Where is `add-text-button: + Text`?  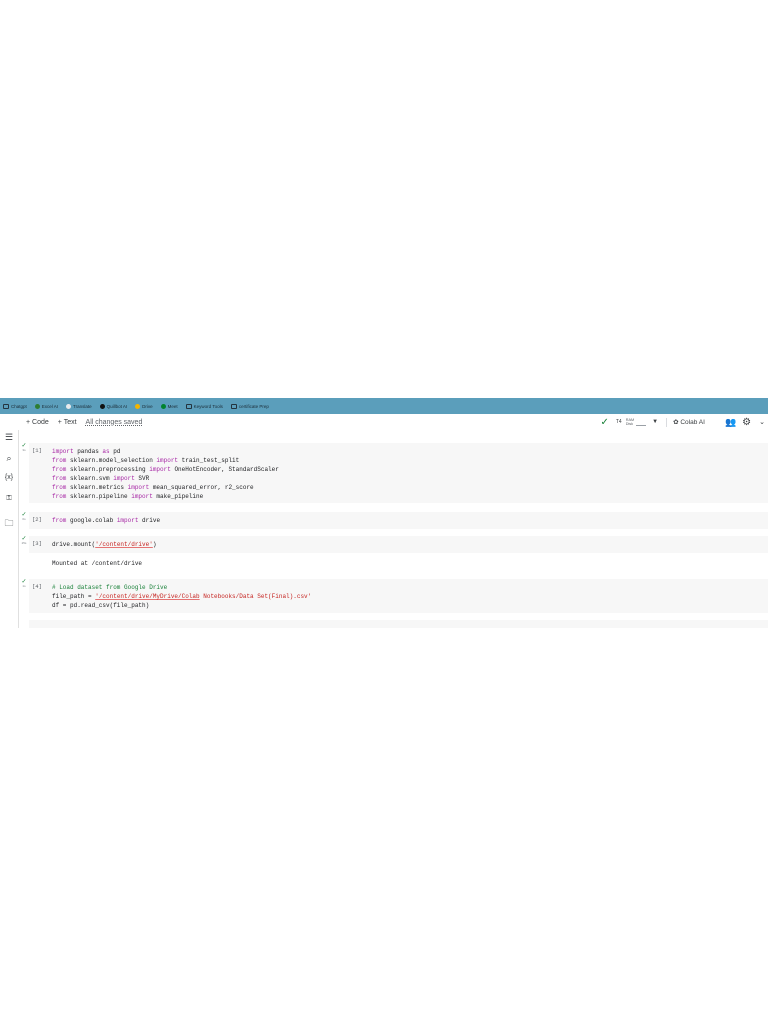 add-text-button: + Text is located at coordinates (67, 422).